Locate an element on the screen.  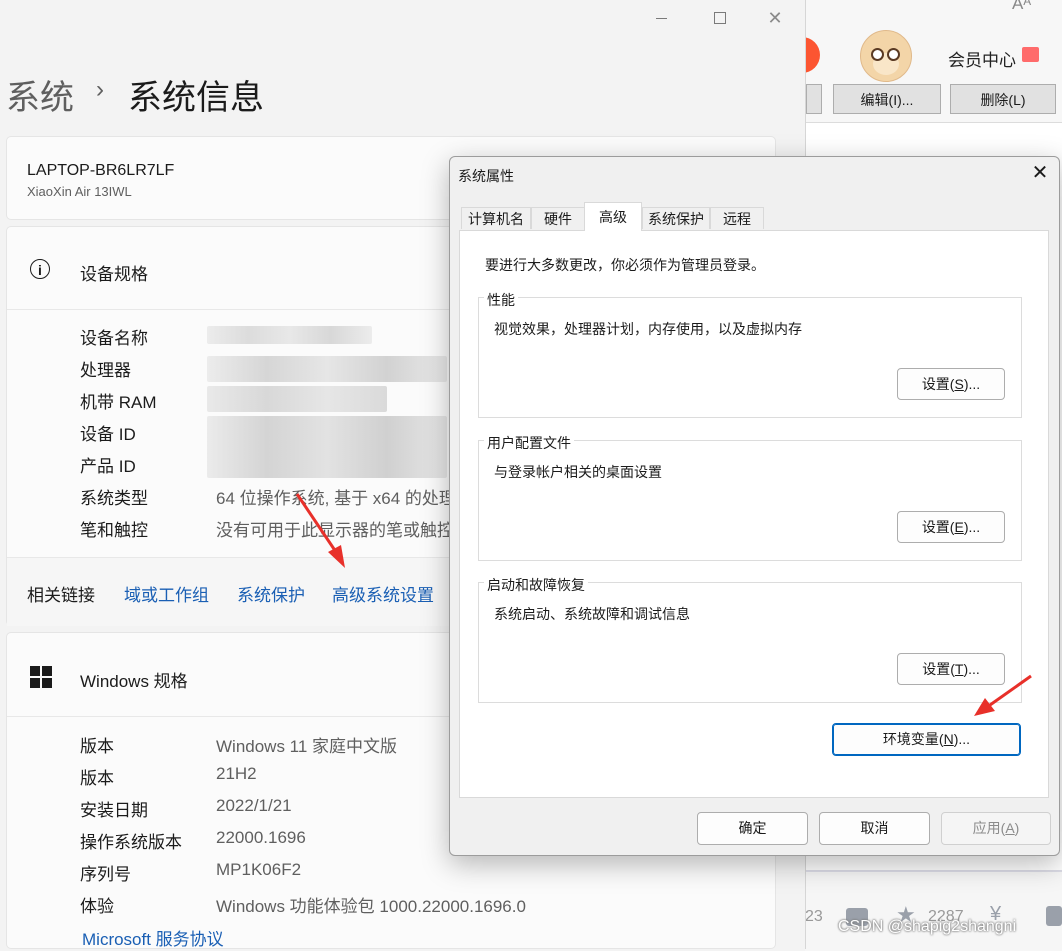
tab-advanced: 高级 is located at coordinates (613, 216).